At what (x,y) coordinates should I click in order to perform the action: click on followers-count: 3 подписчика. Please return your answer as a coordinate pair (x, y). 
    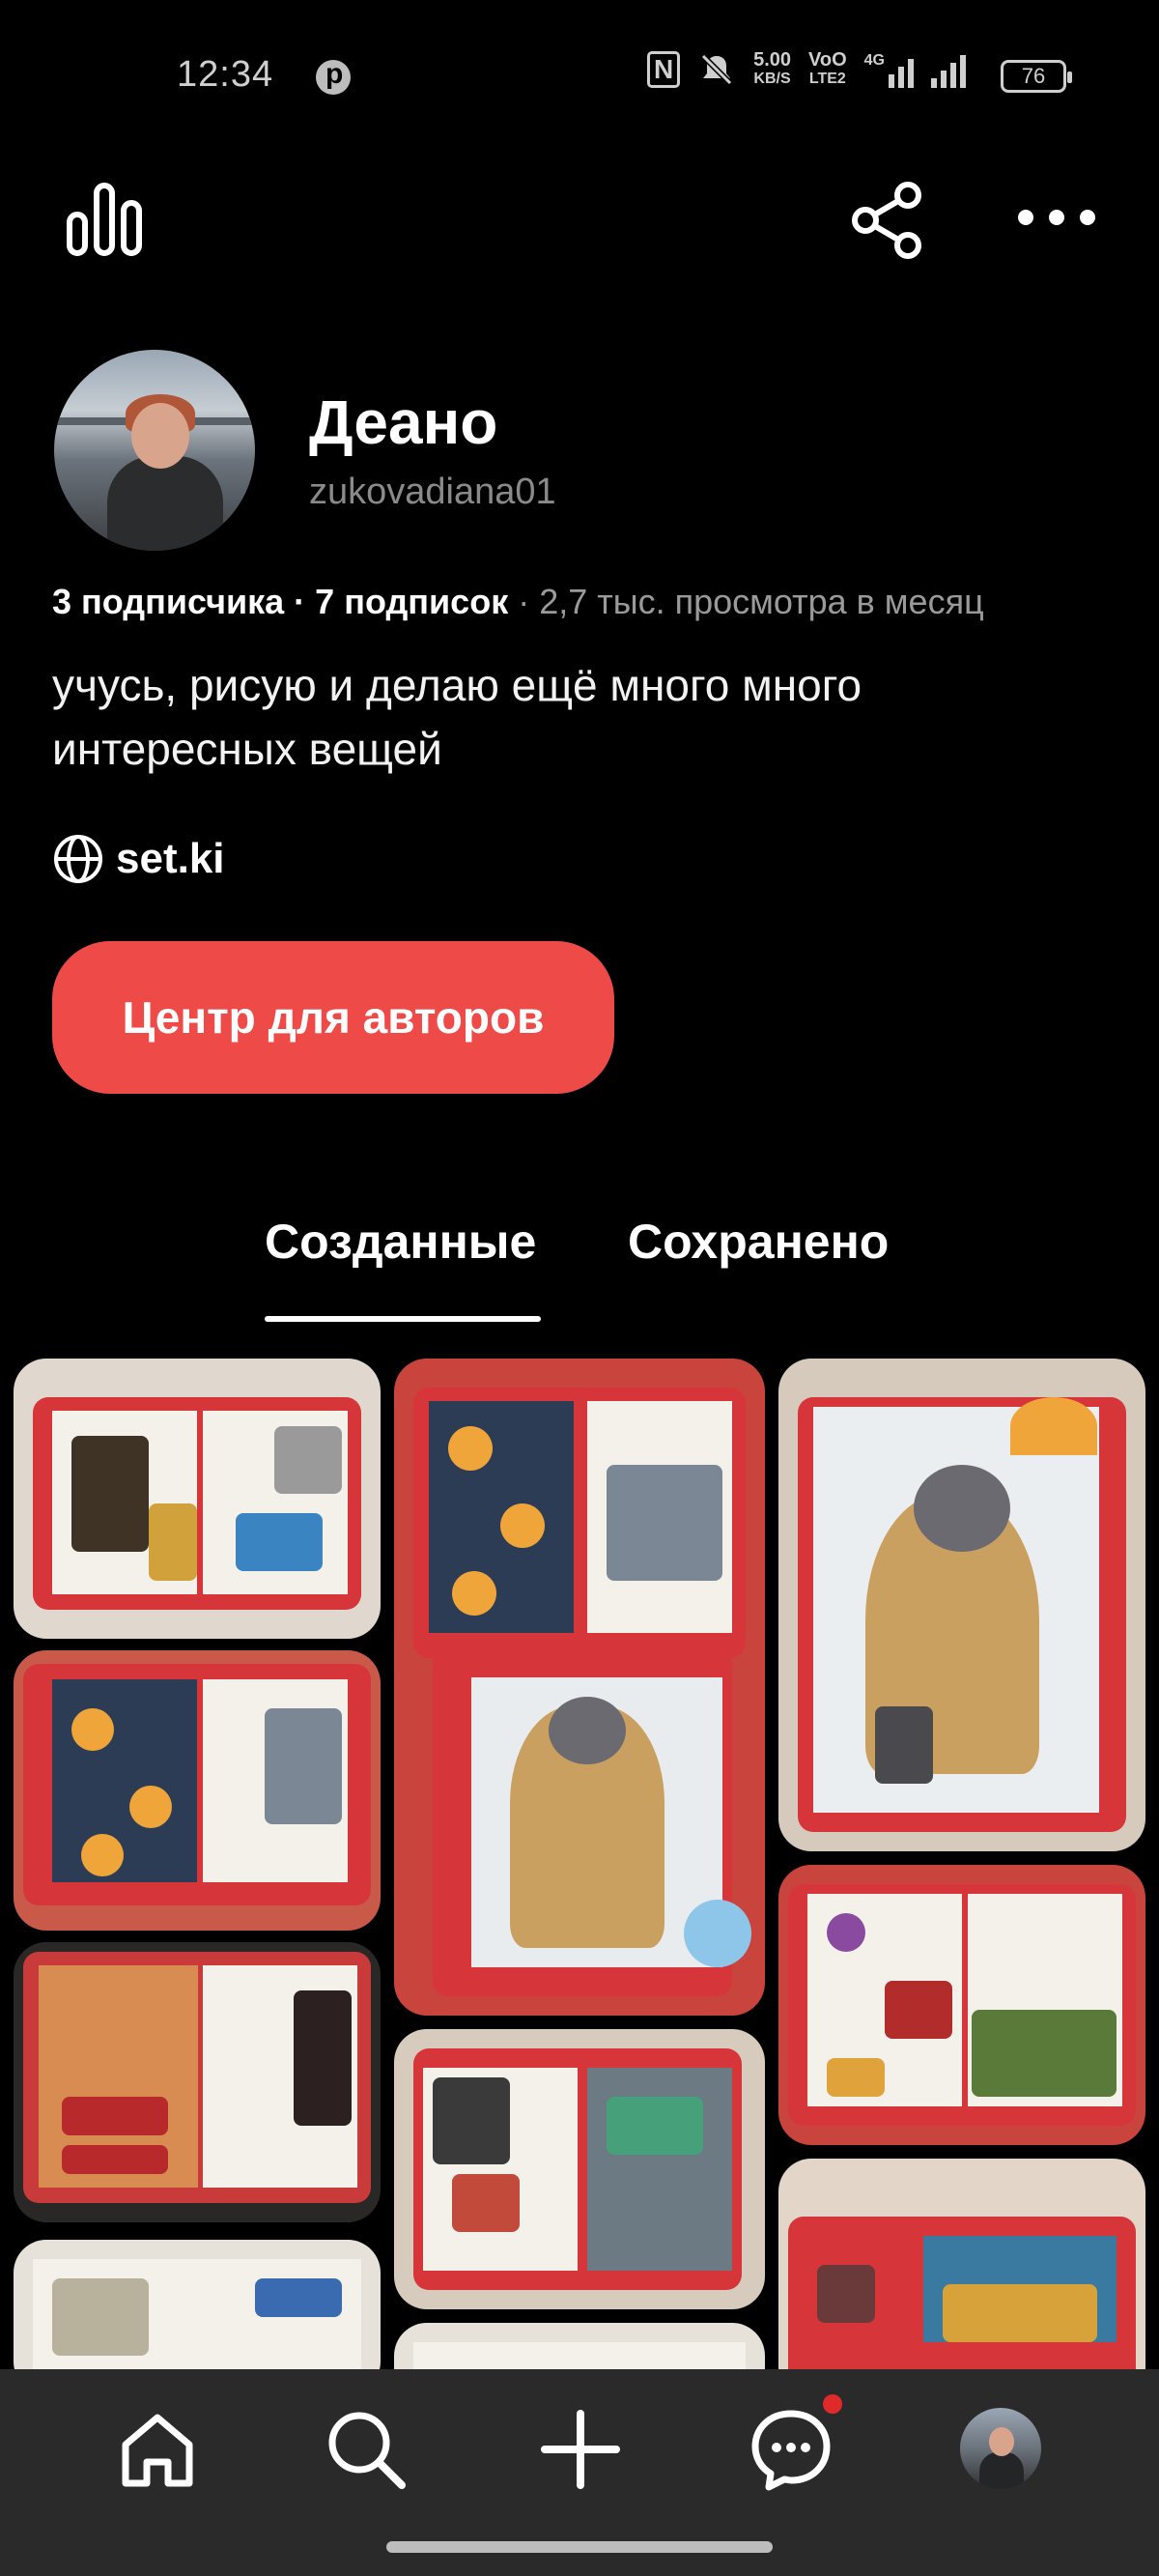
    Looking at the image, I should click on (168, 602).